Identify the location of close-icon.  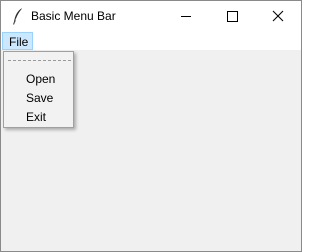
(278, 16).